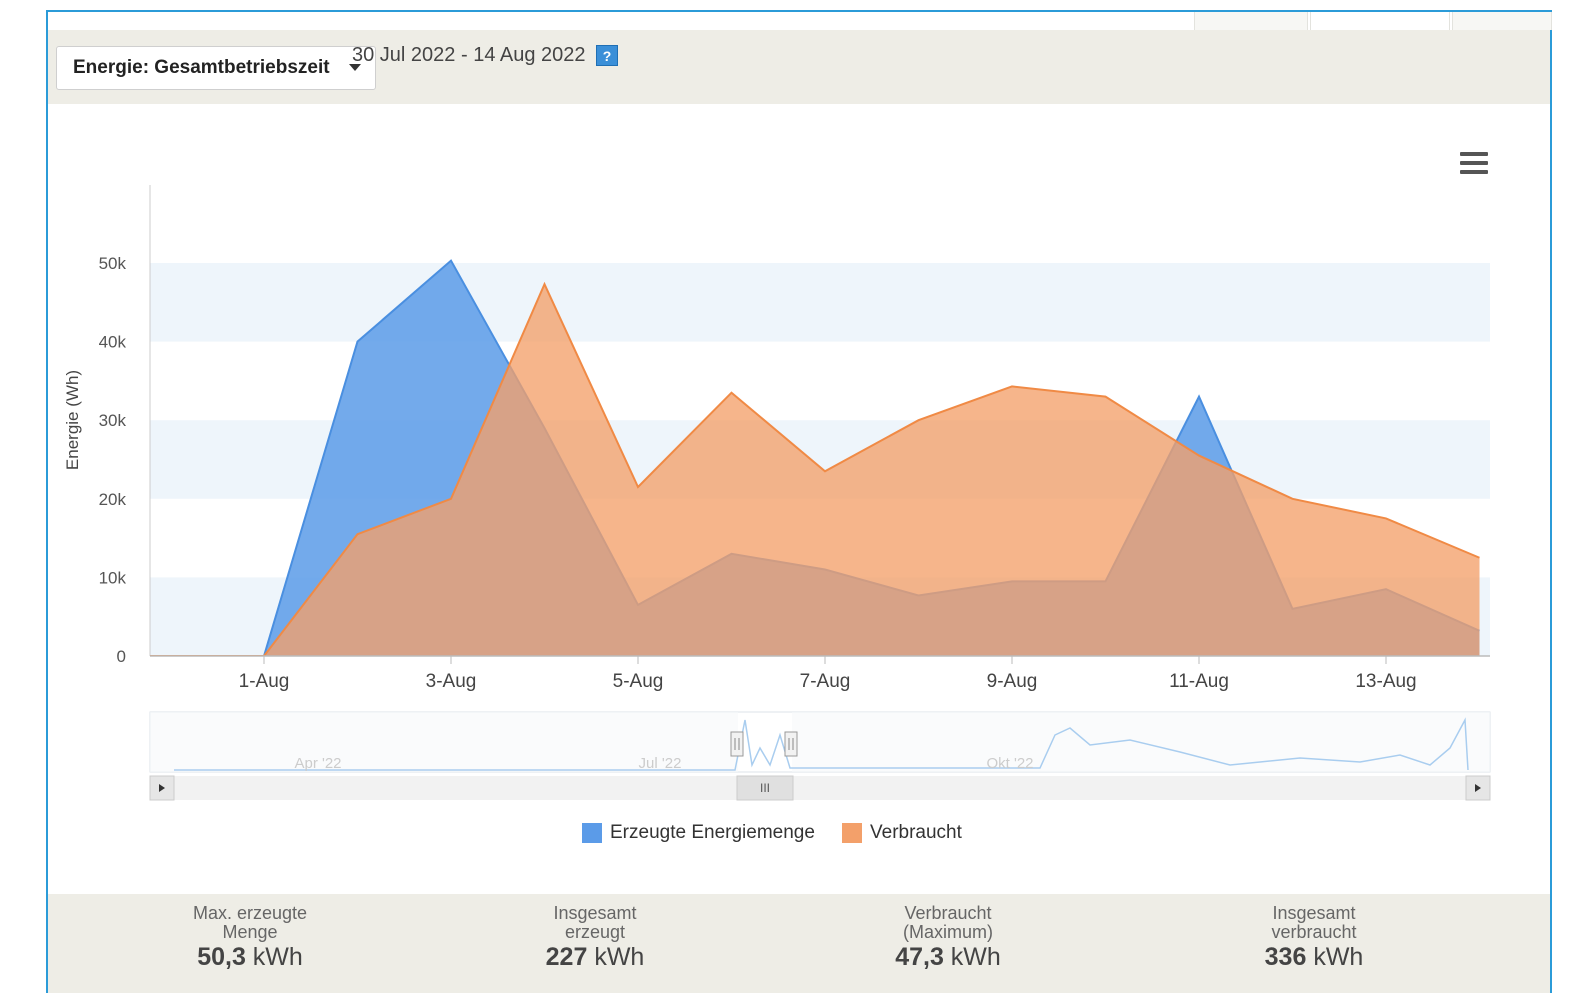 The image size is (1578, 993). I want to click on legend-swatch-produced, so click(592, 833).